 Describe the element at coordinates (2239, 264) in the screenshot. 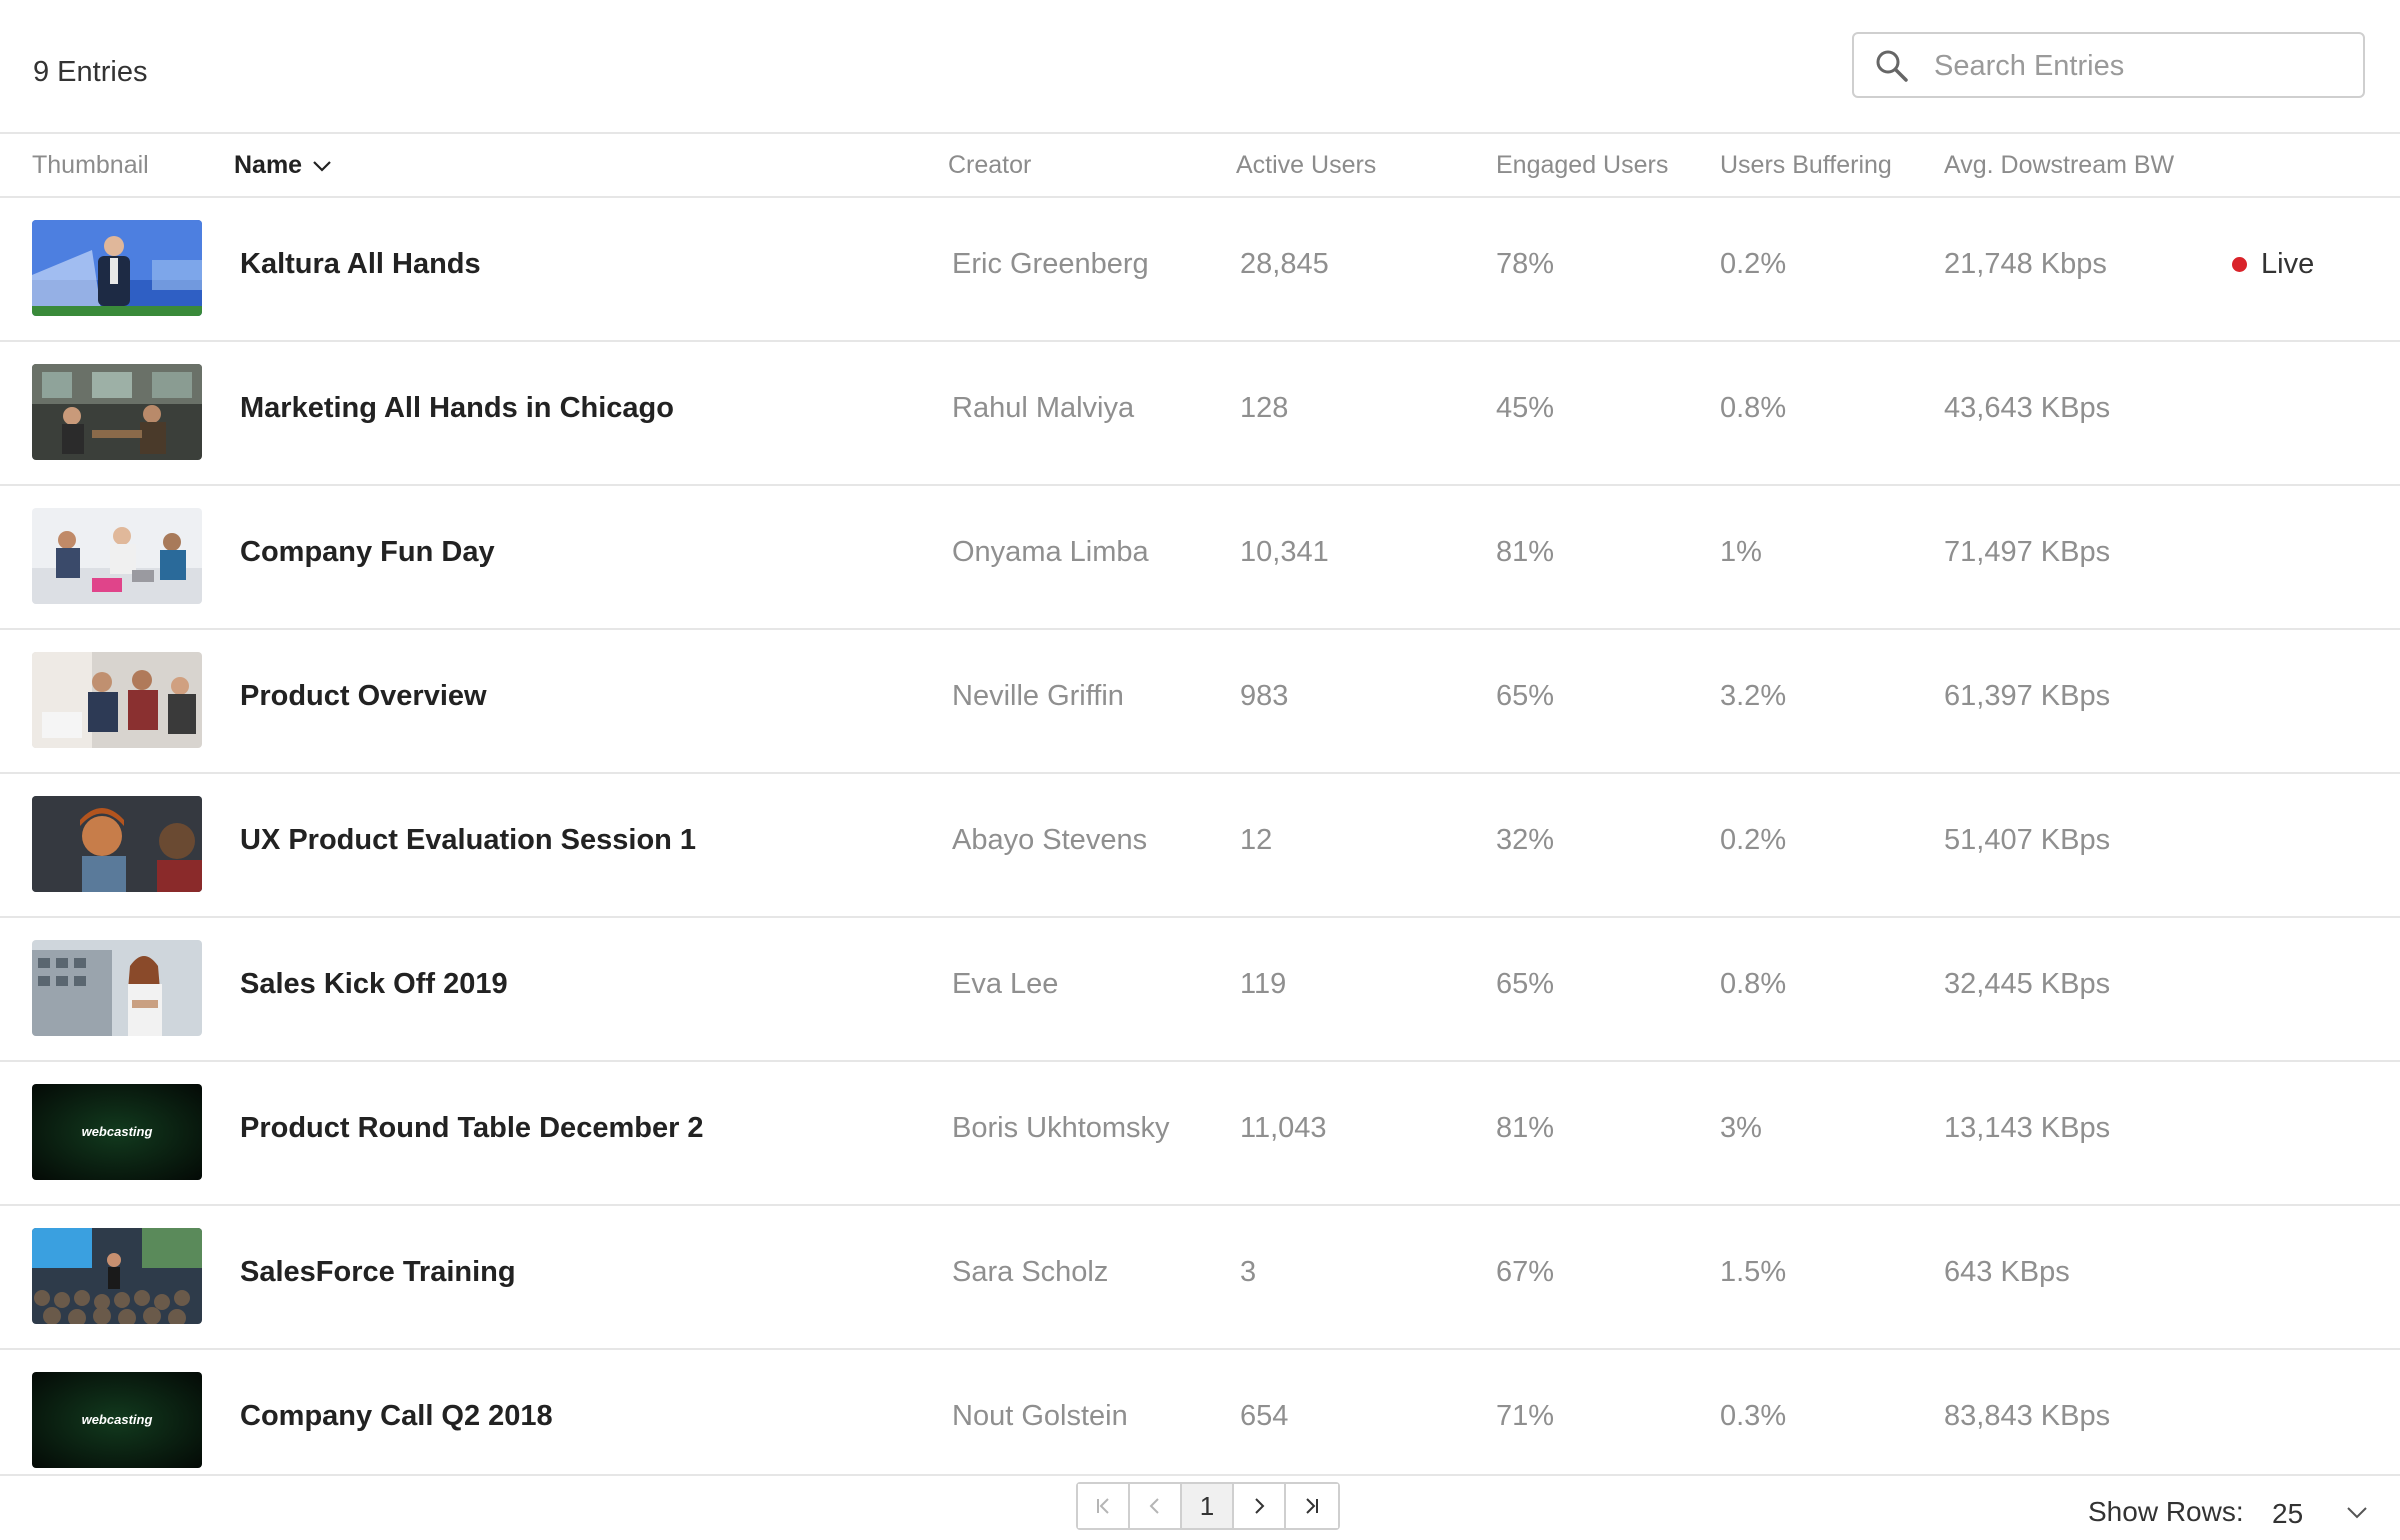

I see `live-dot-icon` at that location.